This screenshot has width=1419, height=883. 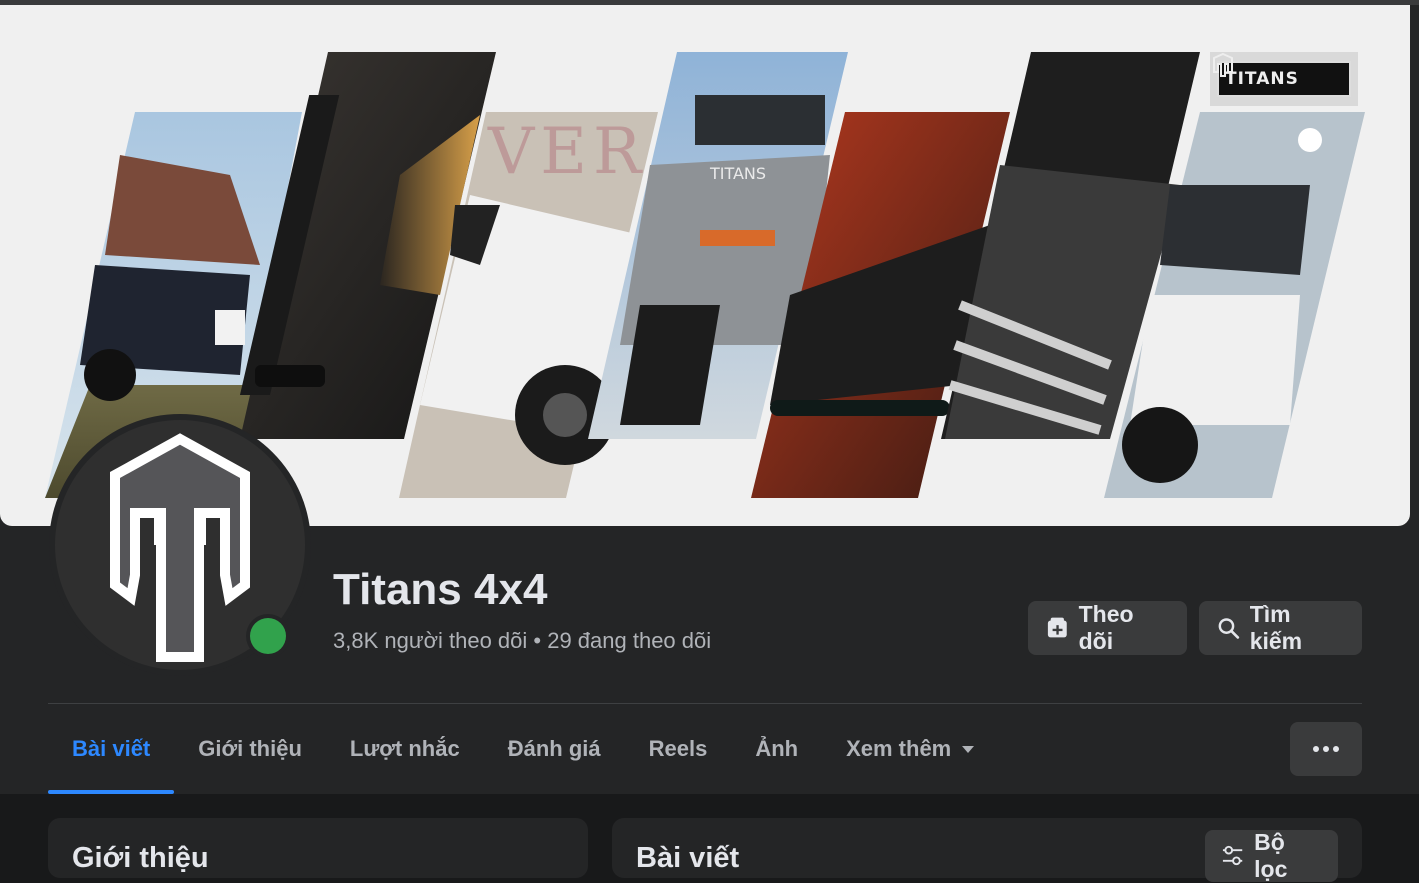 I want to click on tab-reels: Reels, so click(x=678, y=749).